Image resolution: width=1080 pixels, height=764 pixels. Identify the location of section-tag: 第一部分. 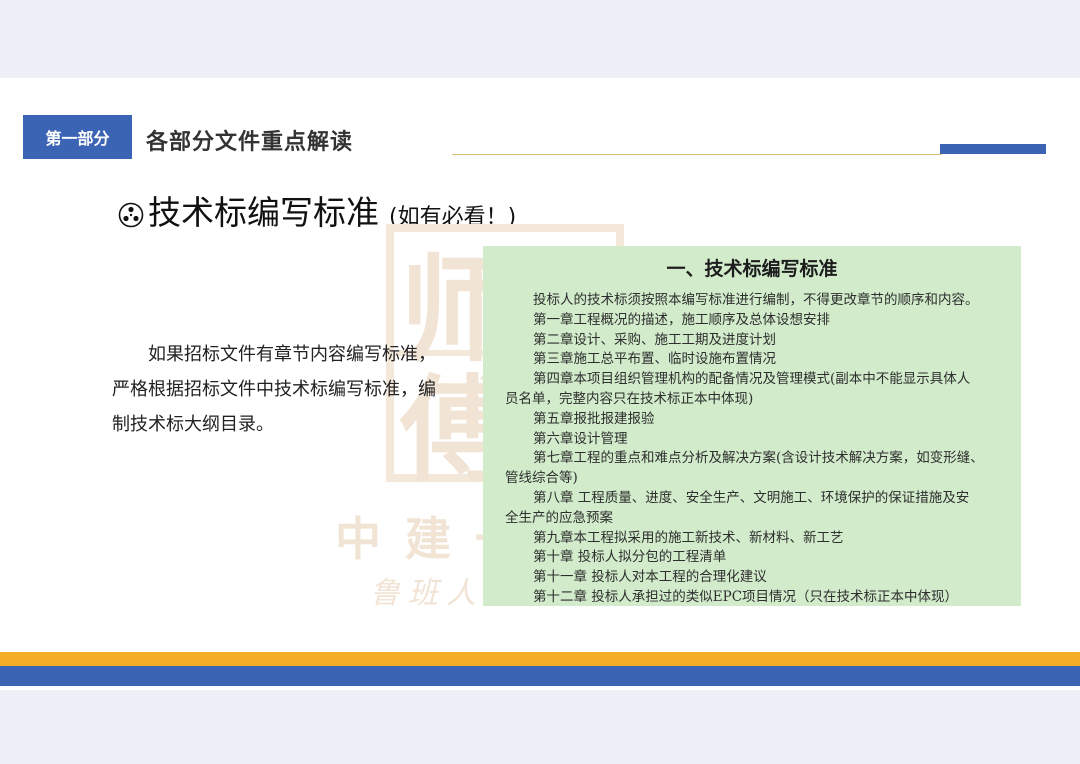
(77, 137).